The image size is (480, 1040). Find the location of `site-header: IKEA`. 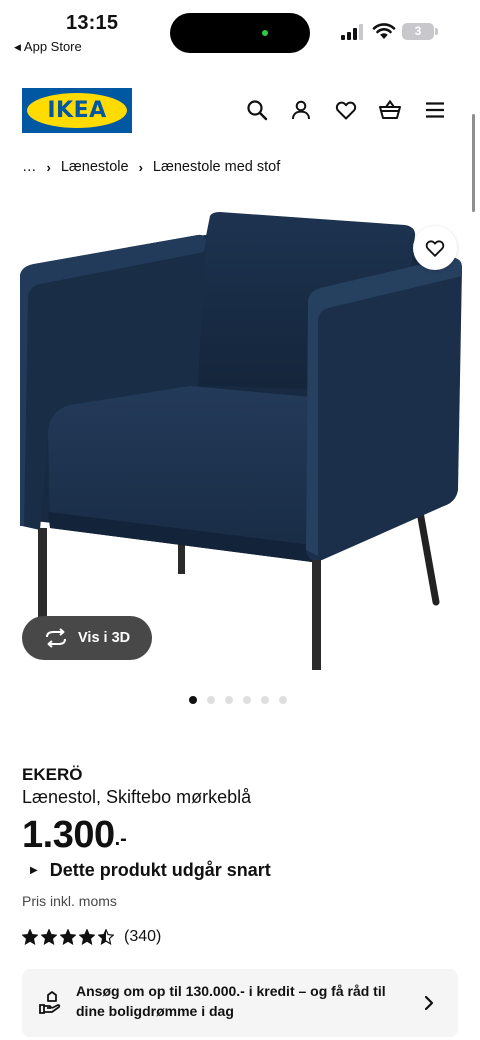

site-header: IKEA is located at coordinates (240, 110).